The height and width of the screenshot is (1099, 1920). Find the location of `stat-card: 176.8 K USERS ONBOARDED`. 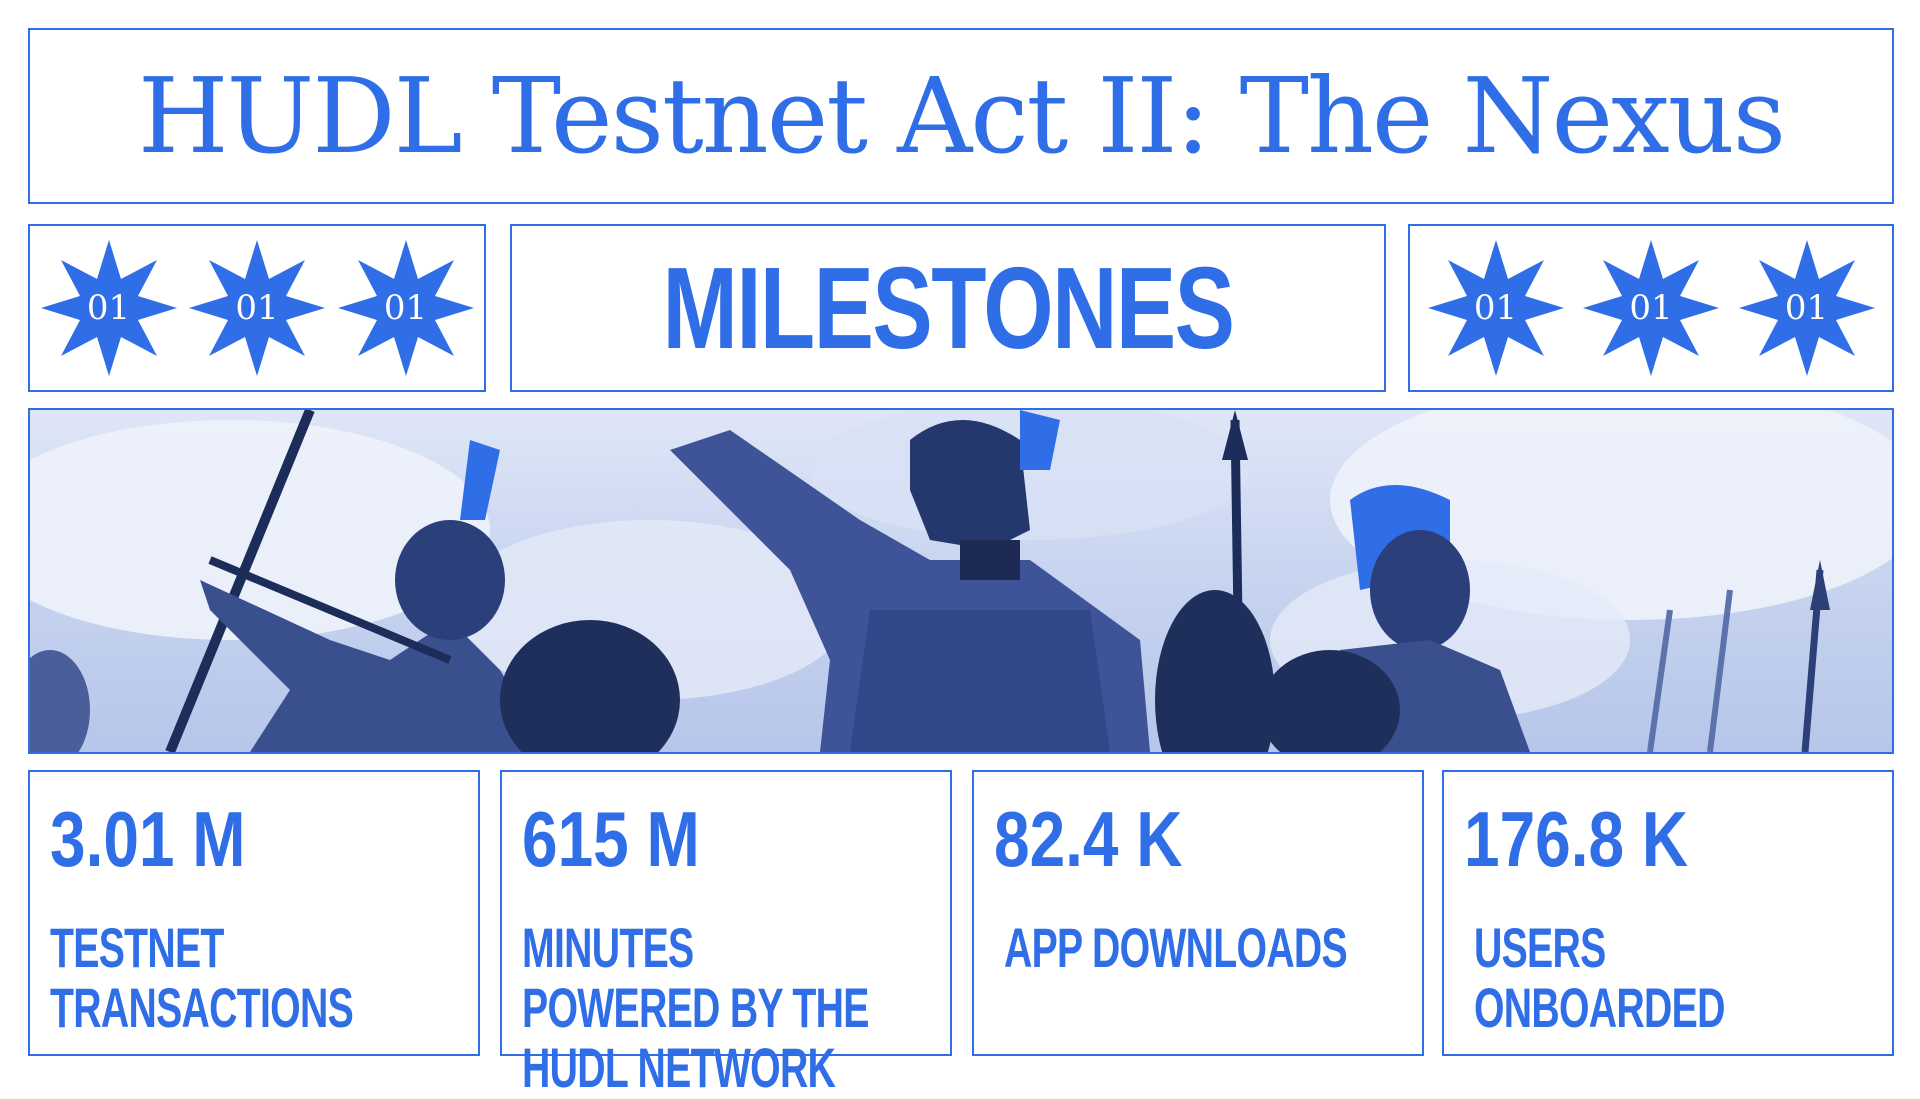

stat-card: 176.8 K USERS ONBOARDED is located at coordinates (1668, 913).